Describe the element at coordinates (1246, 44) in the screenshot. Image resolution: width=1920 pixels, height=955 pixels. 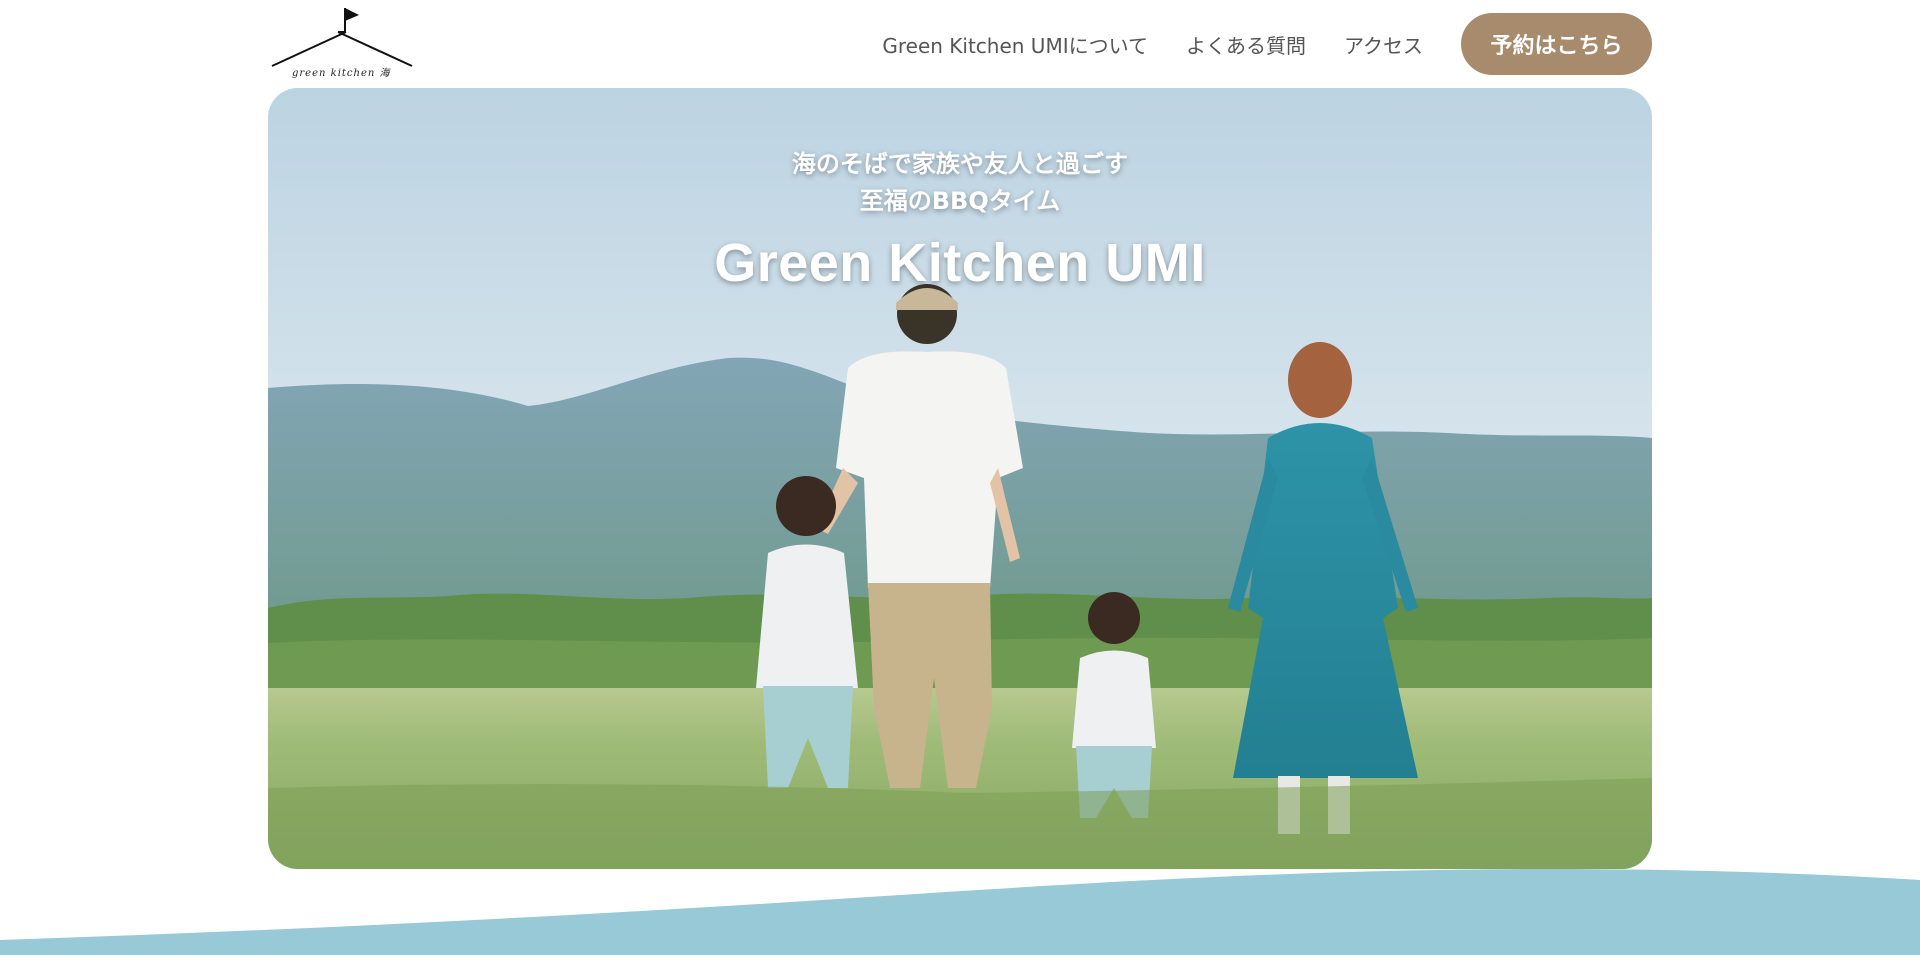
I see `nav-link-faq: よくある質問` at that location.